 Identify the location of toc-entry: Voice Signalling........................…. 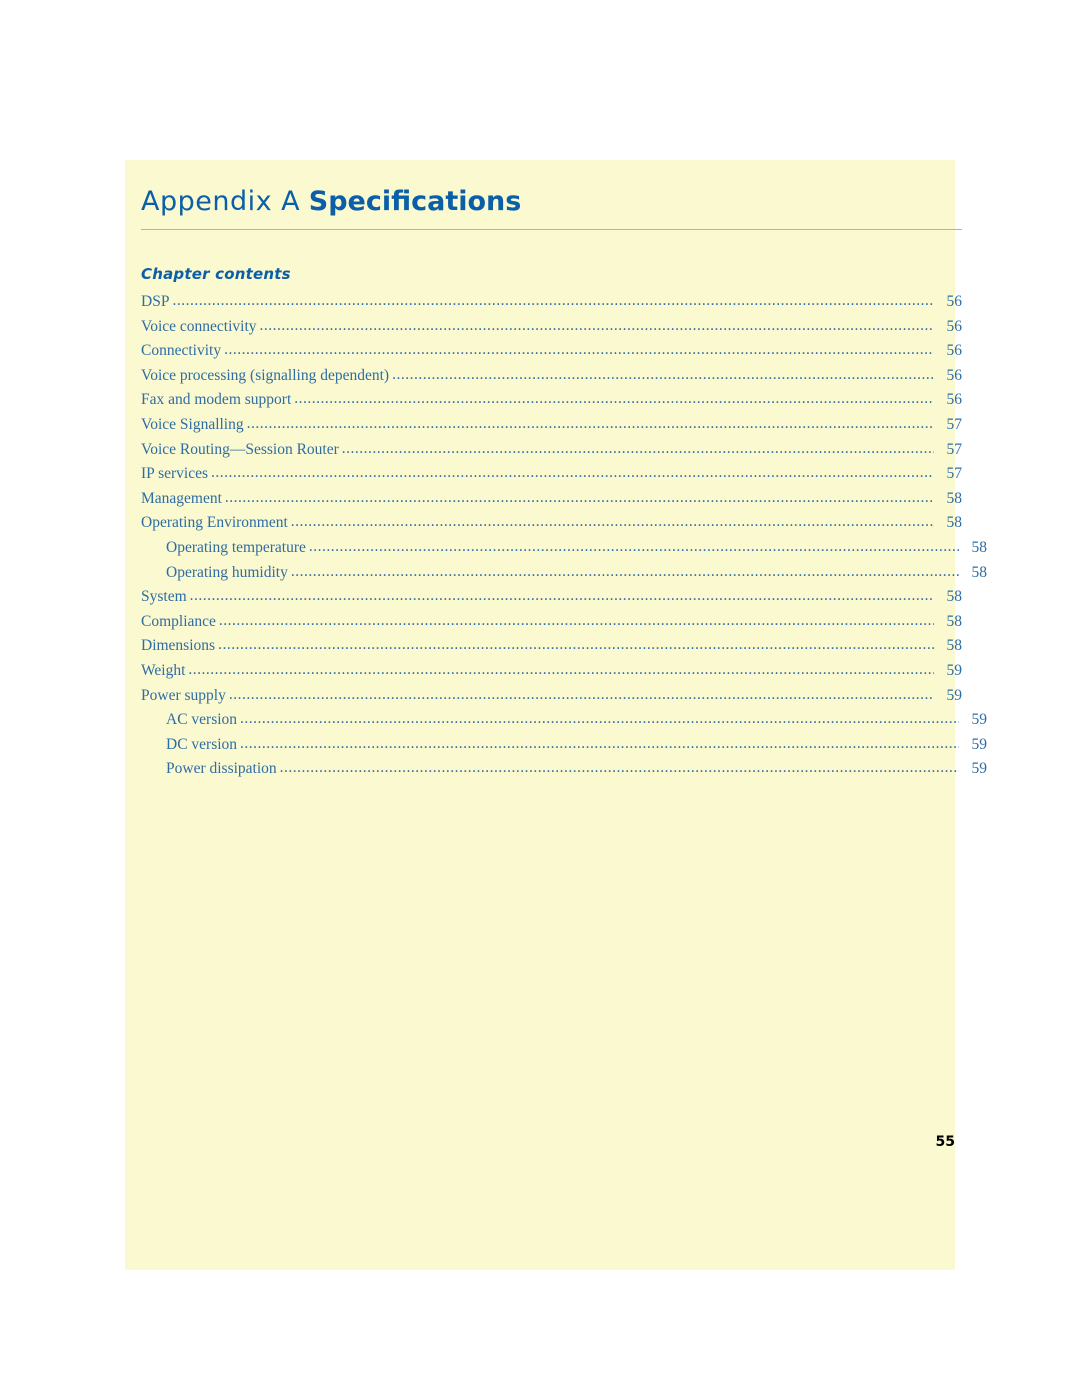
(551, 425).